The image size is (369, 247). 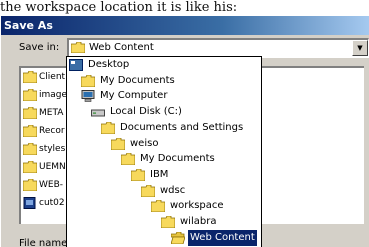 What do you see at coordinates (198, 221) in the screenshot?
I see `dropdown-tree-item-label: wilabra` at bounding box center [198, 221].